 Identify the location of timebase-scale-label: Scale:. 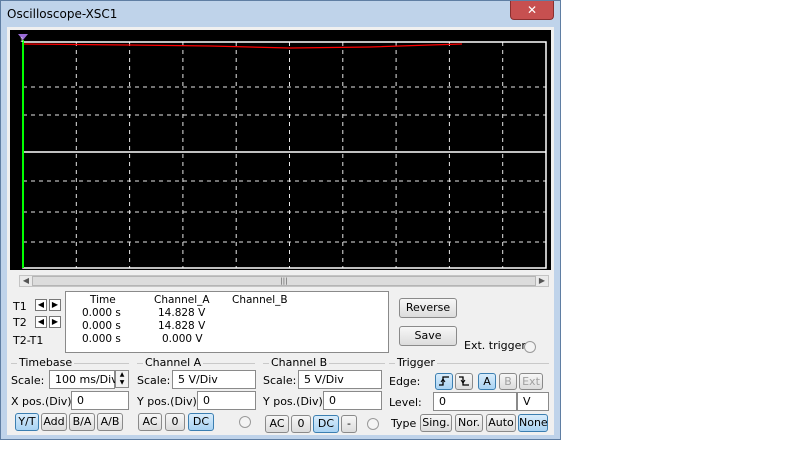
(28, 380).